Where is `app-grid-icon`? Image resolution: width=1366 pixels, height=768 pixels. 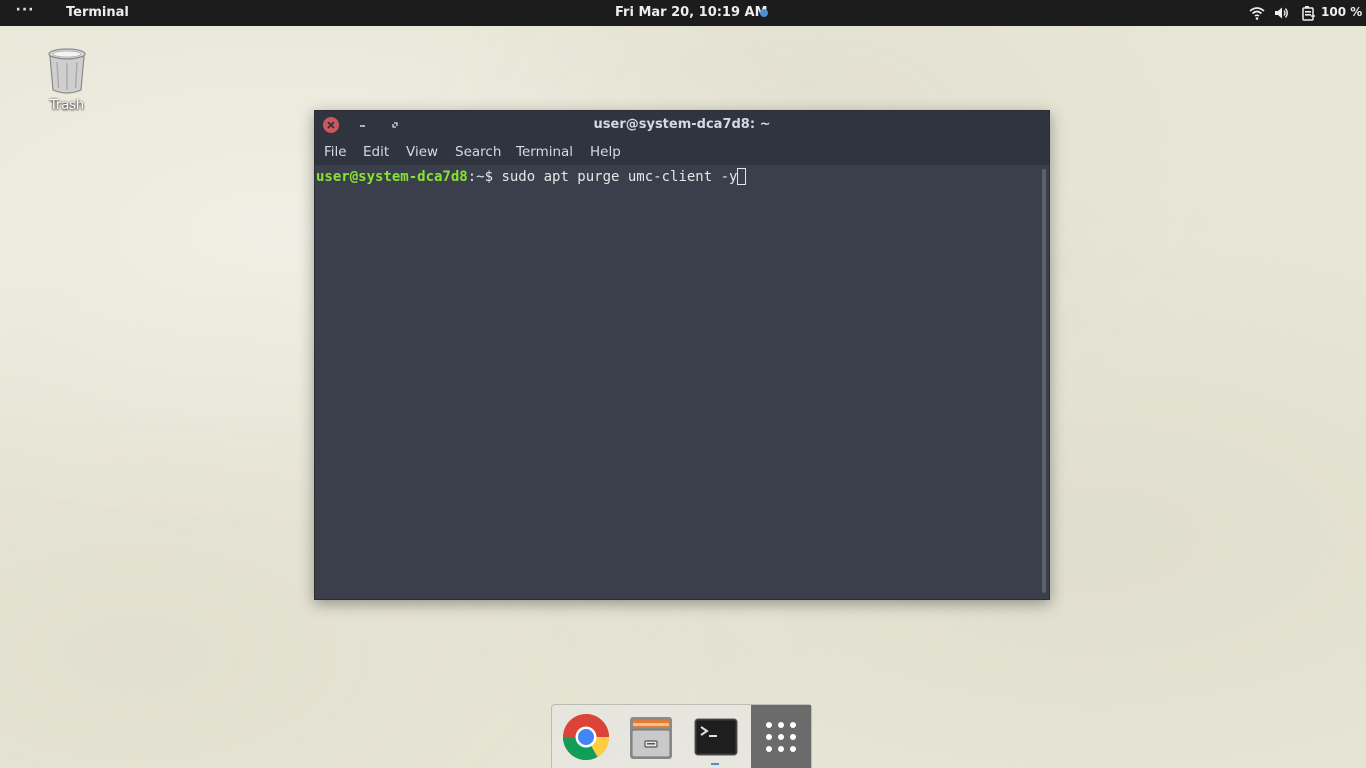 app-grid-icon is located at coordinates (781, 737).